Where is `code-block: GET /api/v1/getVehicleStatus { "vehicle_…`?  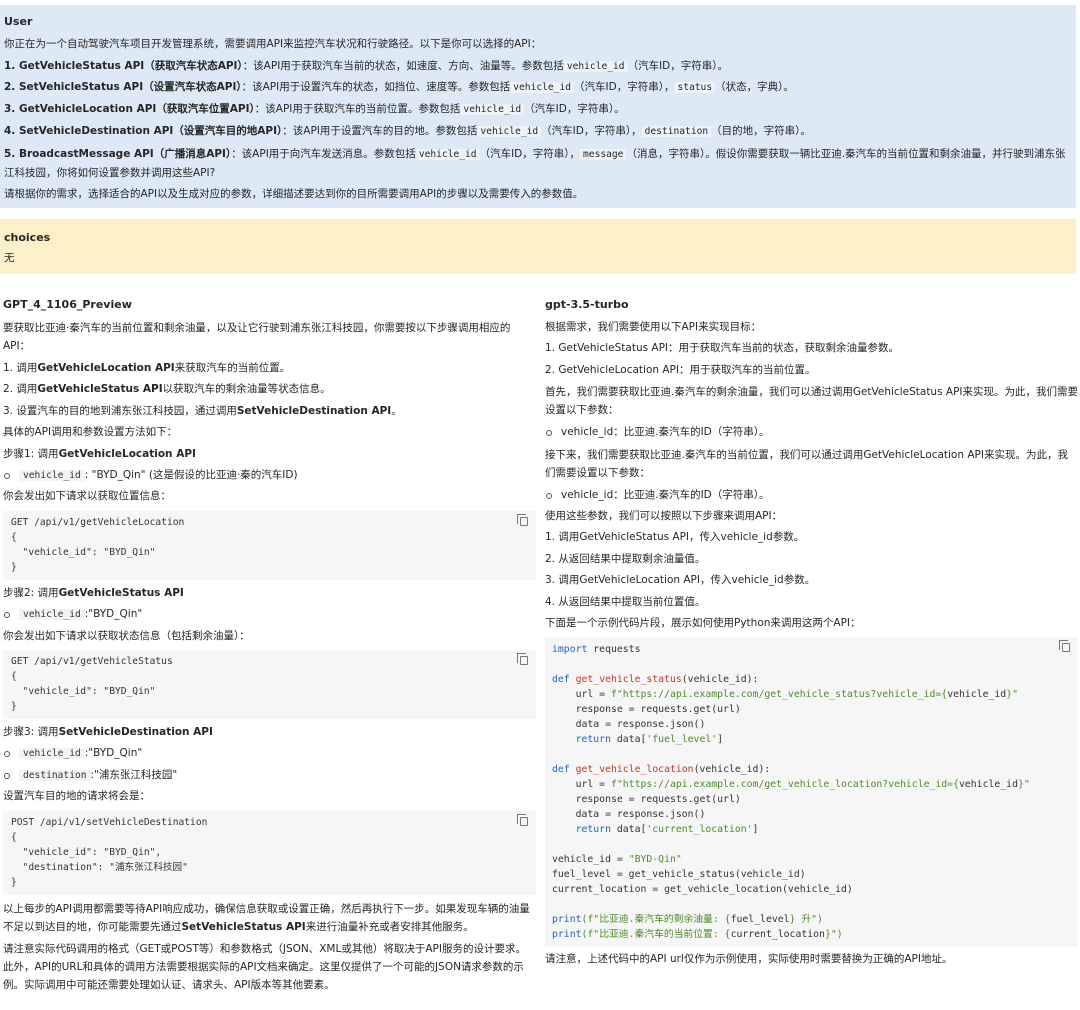 code-block: GET /api/v1/getVehicleStatus { "vehicle_… is located at coordinates (269, 685).